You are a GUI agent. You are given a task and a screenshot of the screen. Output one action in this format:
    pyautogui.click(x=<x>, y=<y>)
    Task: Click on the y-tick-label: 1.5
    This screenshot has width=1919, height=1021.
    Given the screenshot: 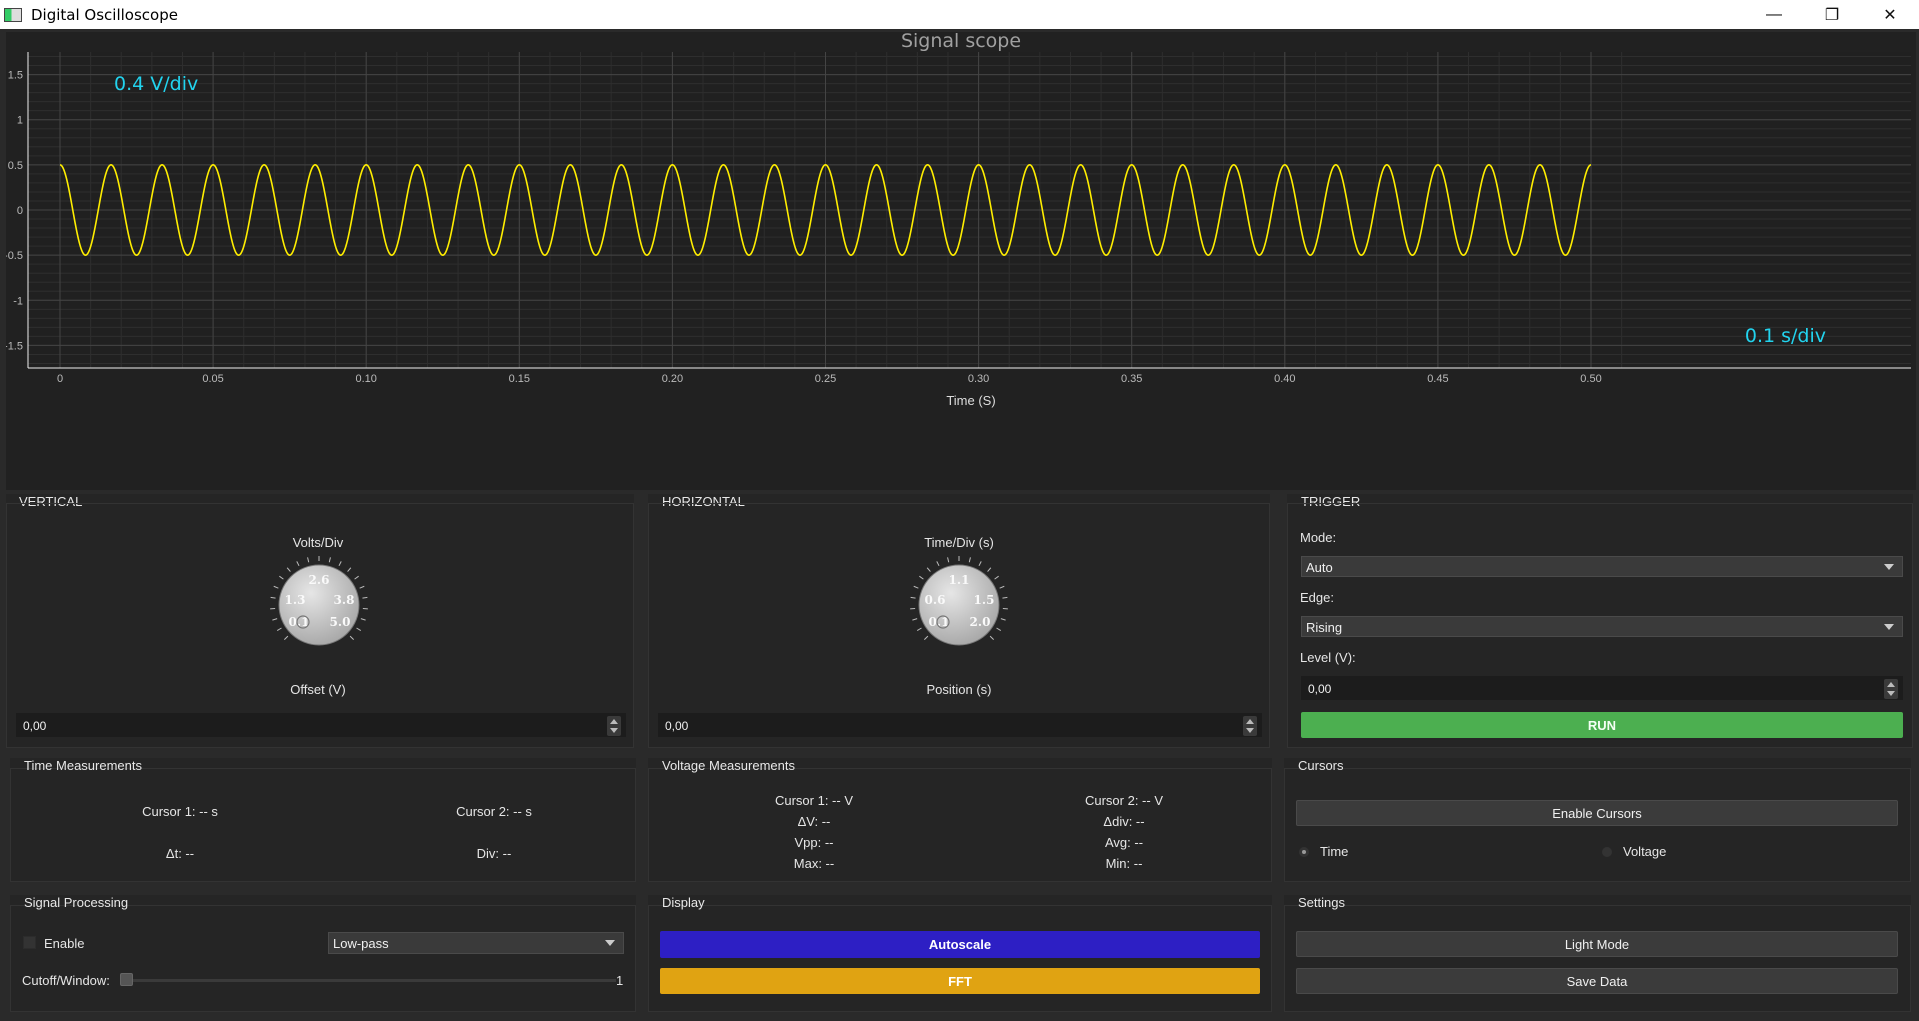 What is the action you would take?
    pyautogui.click(x=15, y=76)
    